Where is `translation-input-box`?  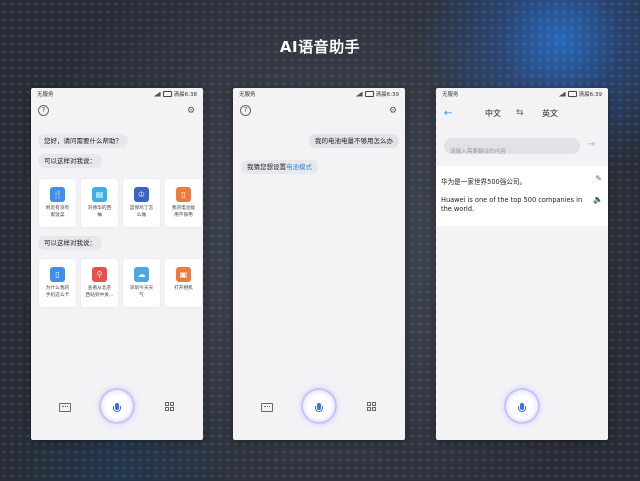
translation-input-box is located at coordinates (512, 149).